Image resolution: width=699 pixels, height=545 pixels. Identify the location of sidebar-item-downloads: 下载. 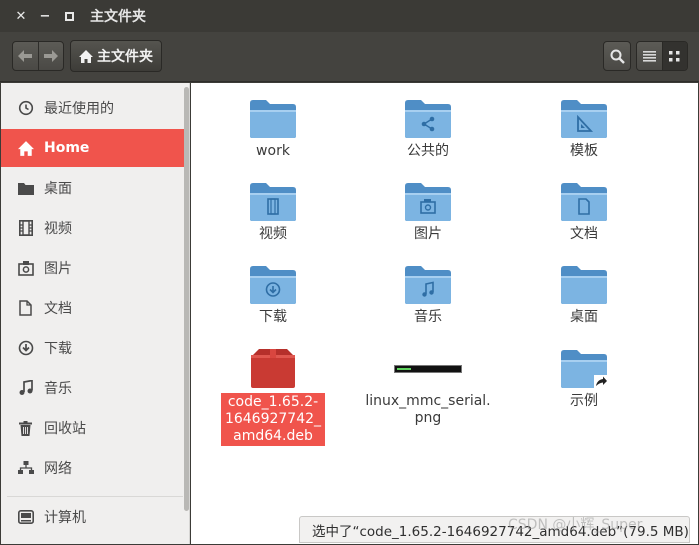
(95, 348).